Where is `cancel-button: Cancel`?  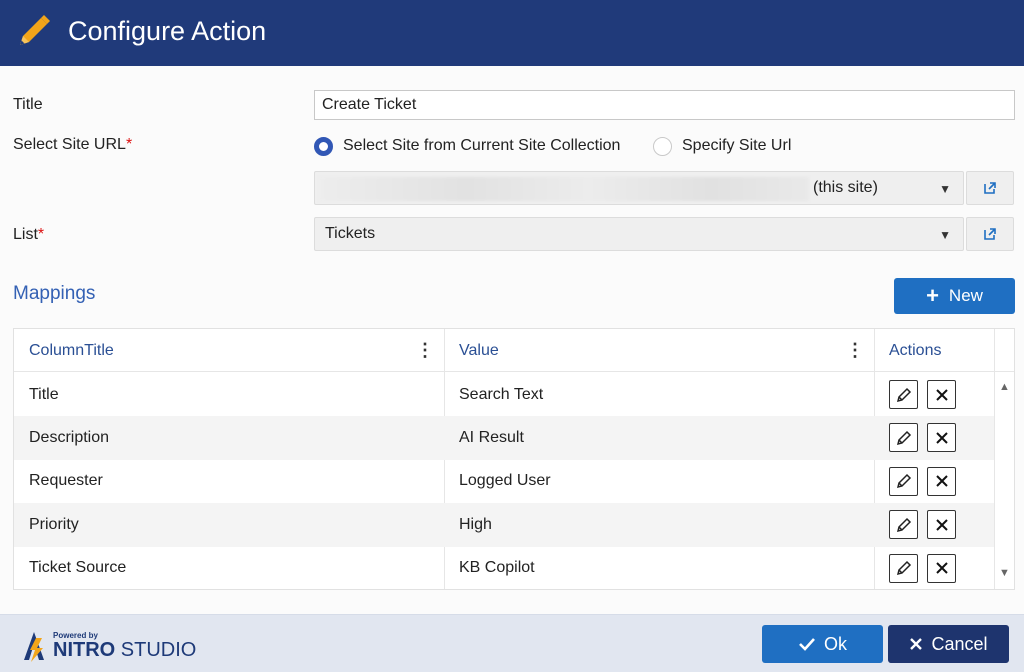
cancel-button: Cancel is located at coordinates (948, 644).